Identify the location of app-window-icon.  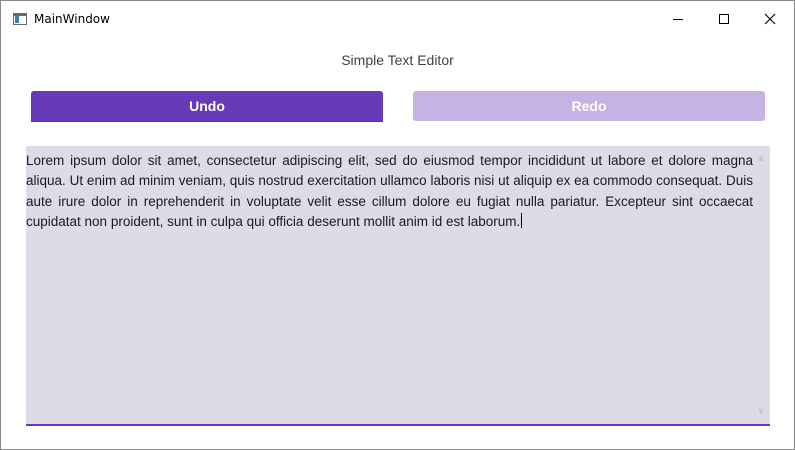
(20, 19).